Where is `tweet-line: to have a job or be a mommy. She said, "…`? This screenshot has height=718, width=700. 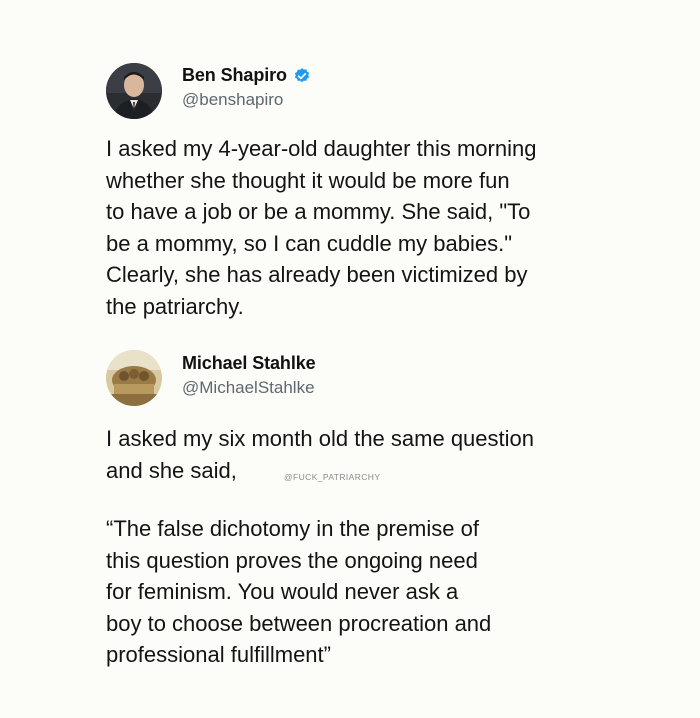
tweet-line: to have a job or be a mommy. She said, "… is located at coordinates (318, 211).